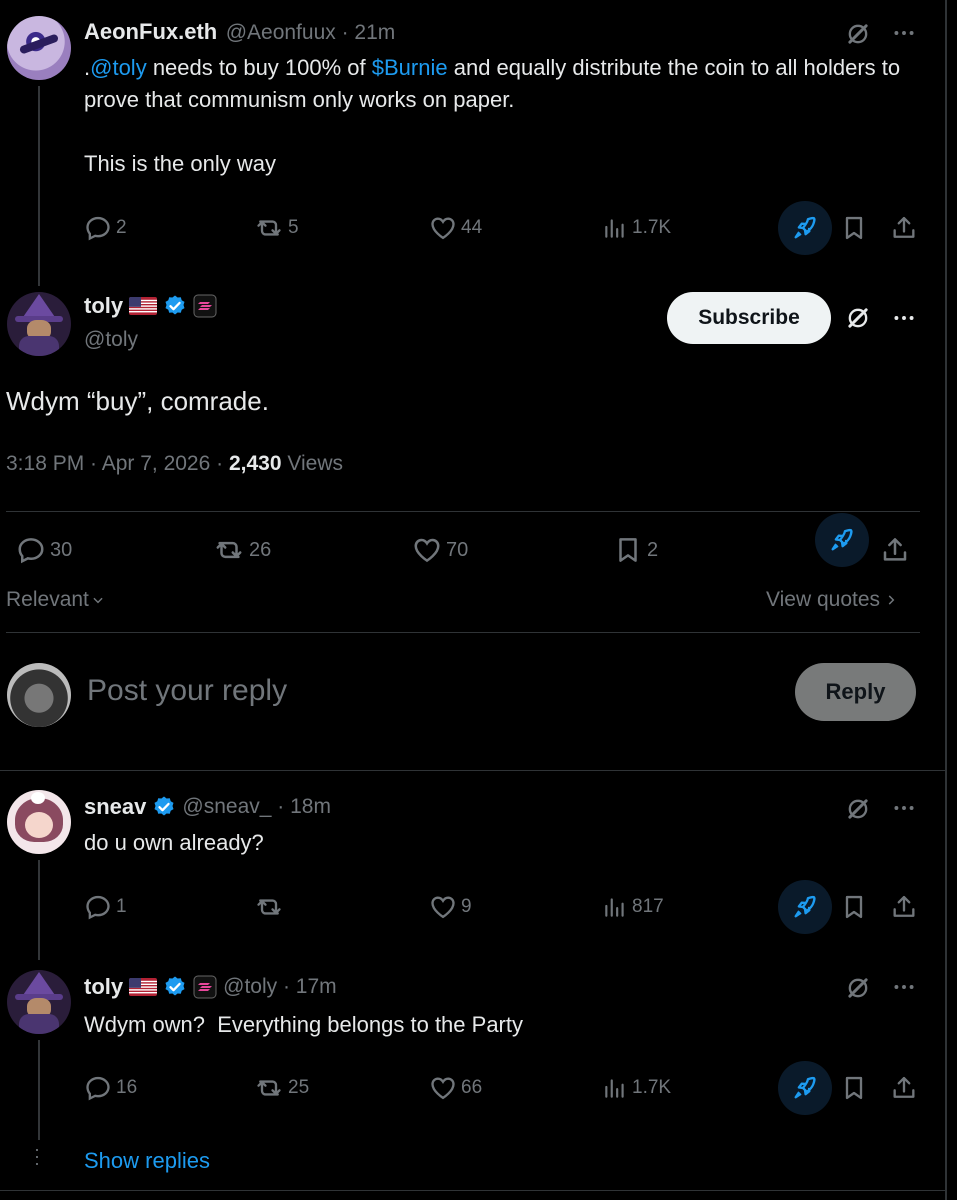  What do you see at coordinates (118, 67) in the screenshot?
I see `mention-link: @toly` at bounding box center [118, 67].